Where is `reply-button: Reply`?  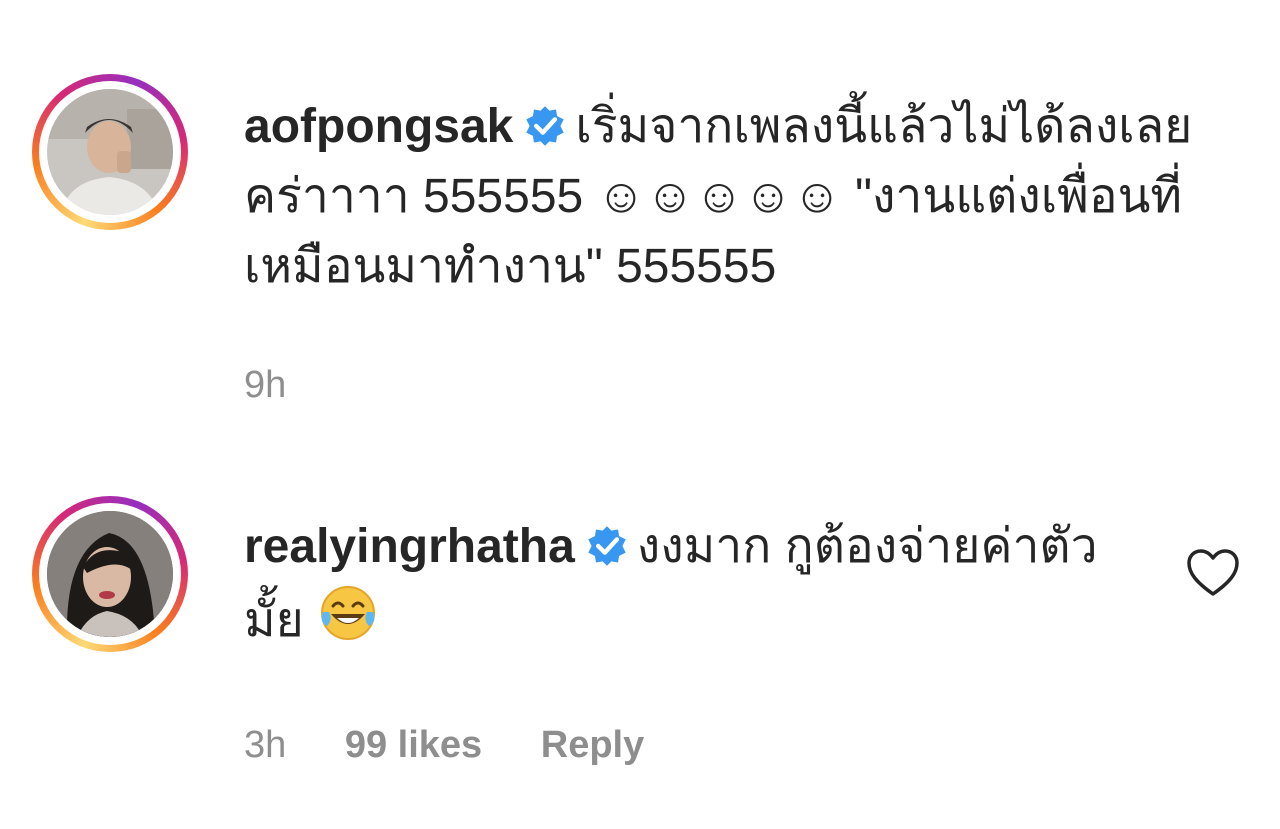
reply-button: Reply is located at coordinates (592, 745).